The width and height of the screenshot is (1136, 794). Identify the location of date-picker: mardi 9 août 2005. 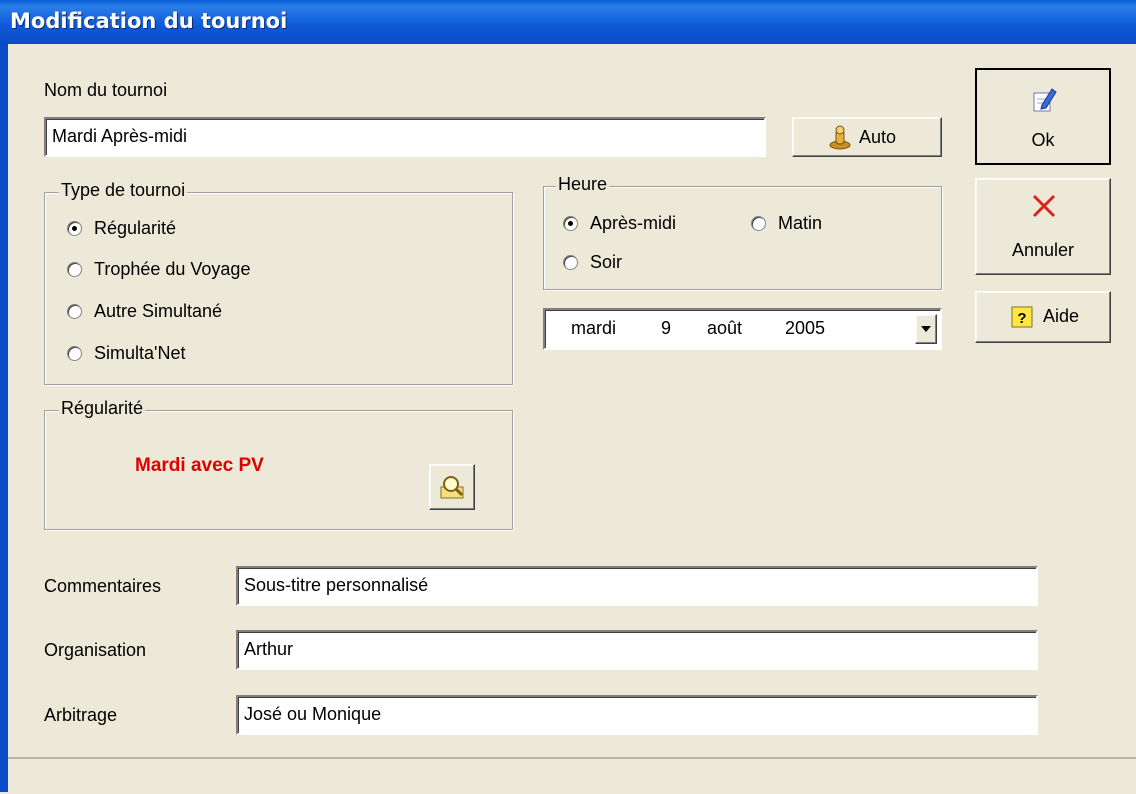
(742, 329).